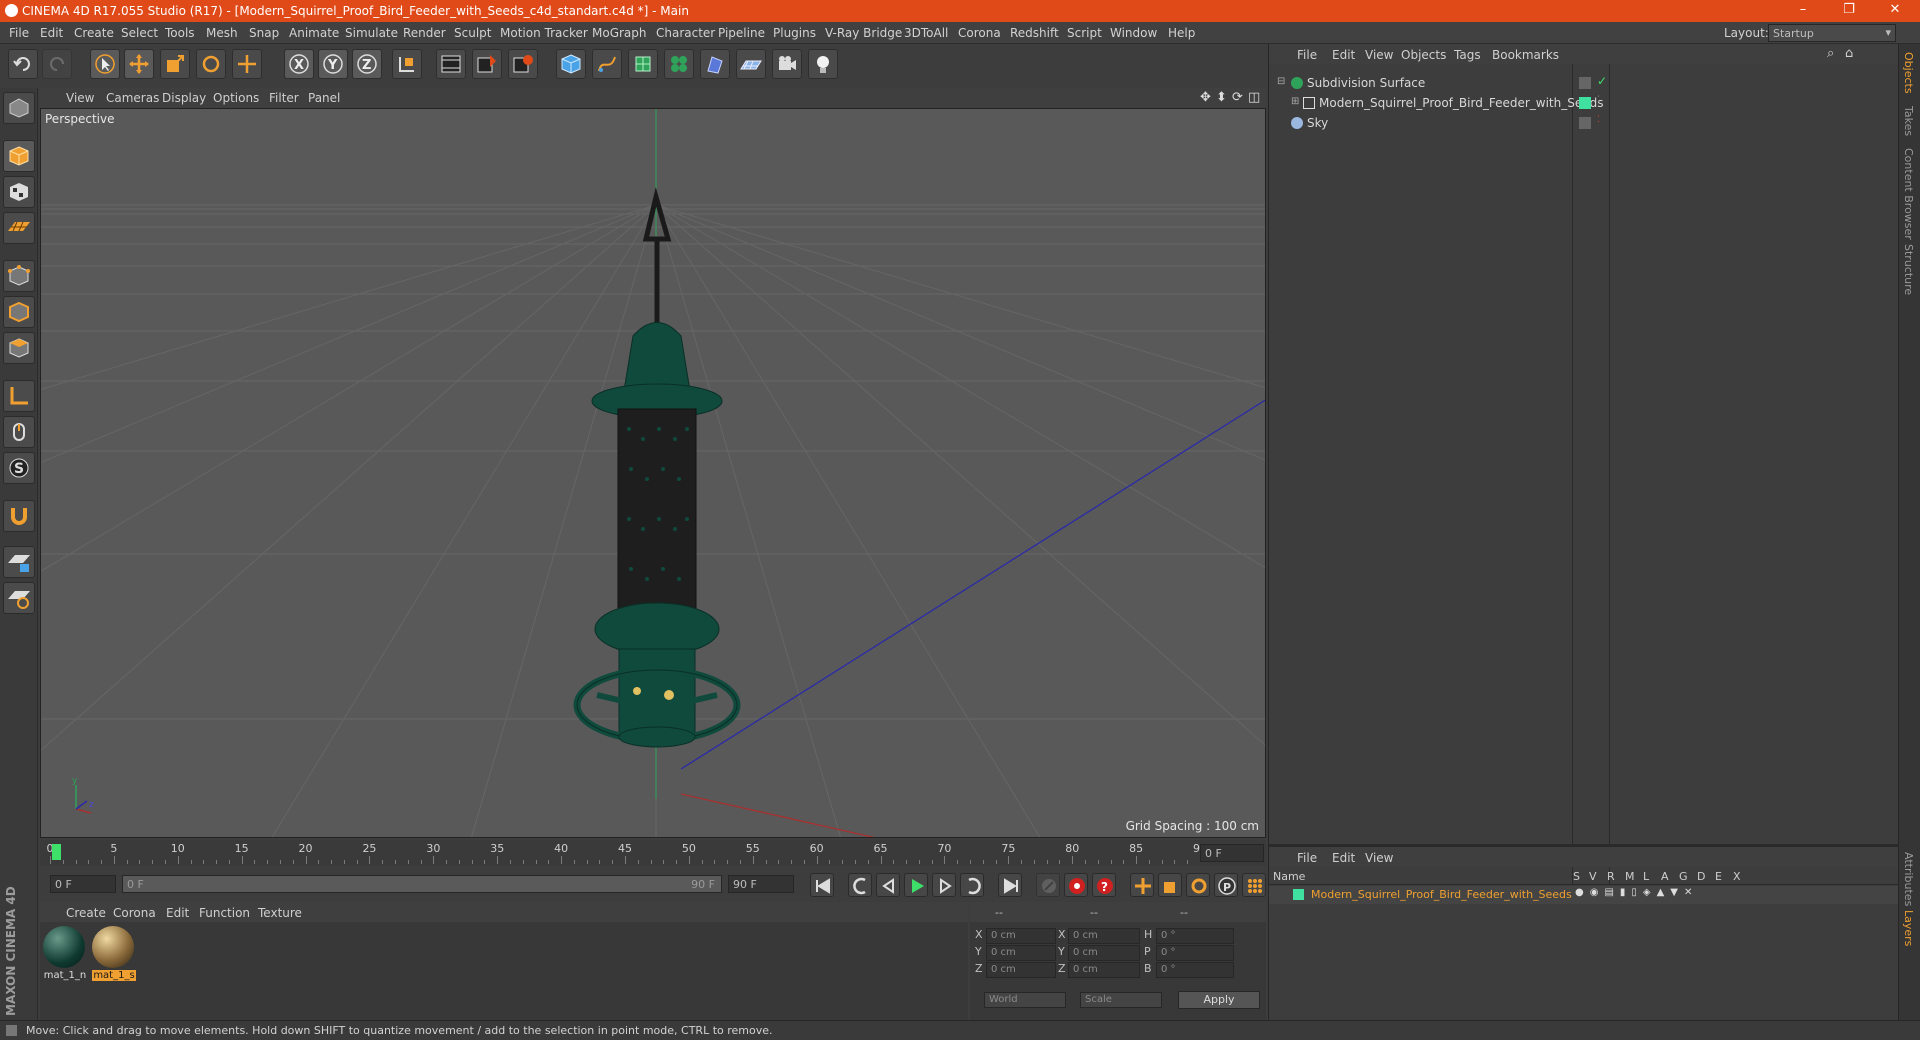 The width and height of the screenshot is (1920, 1040). What do you see at coordinates (19, 516) in the screenshot?
I see `magnet-tool-button` at bounding box center [19, 516].